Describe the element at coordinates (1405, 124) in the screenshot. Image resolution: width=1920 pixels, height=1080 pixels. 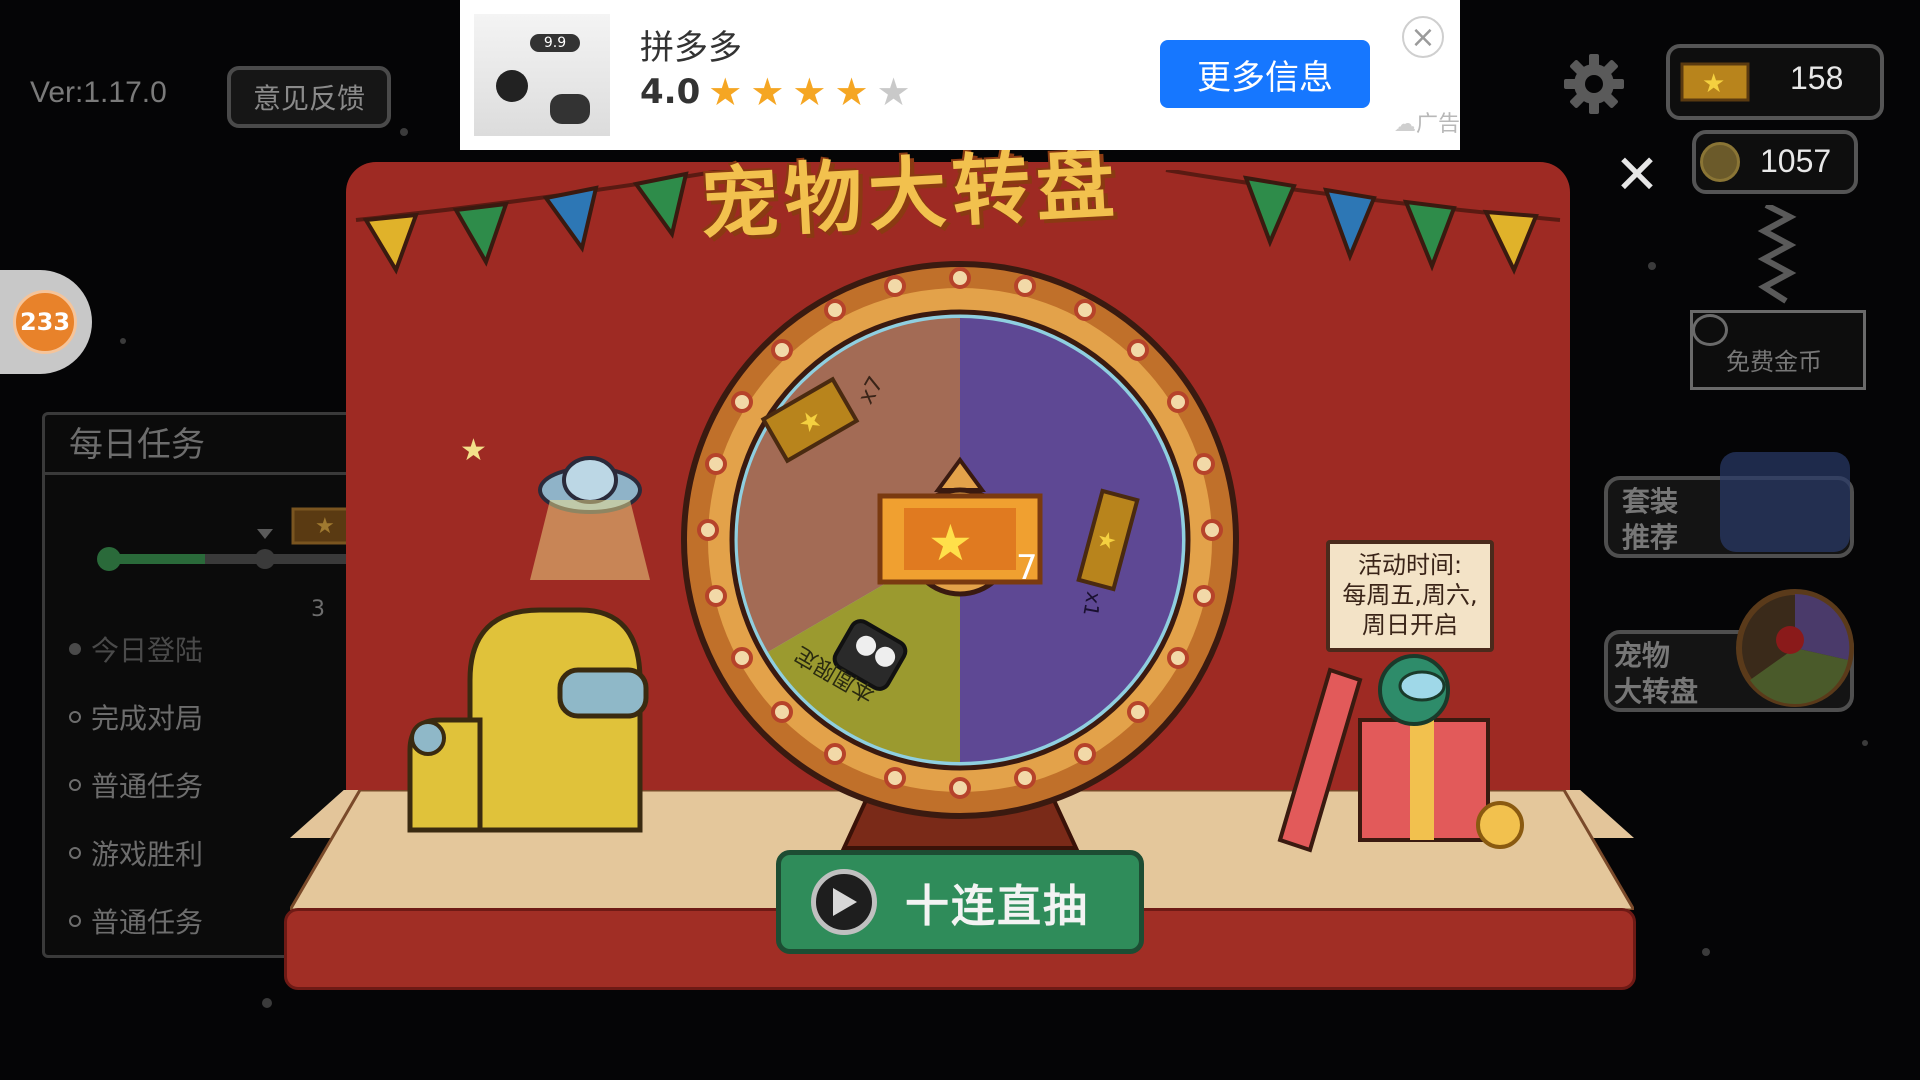
I see `cloud-icon: ☁` at that location.